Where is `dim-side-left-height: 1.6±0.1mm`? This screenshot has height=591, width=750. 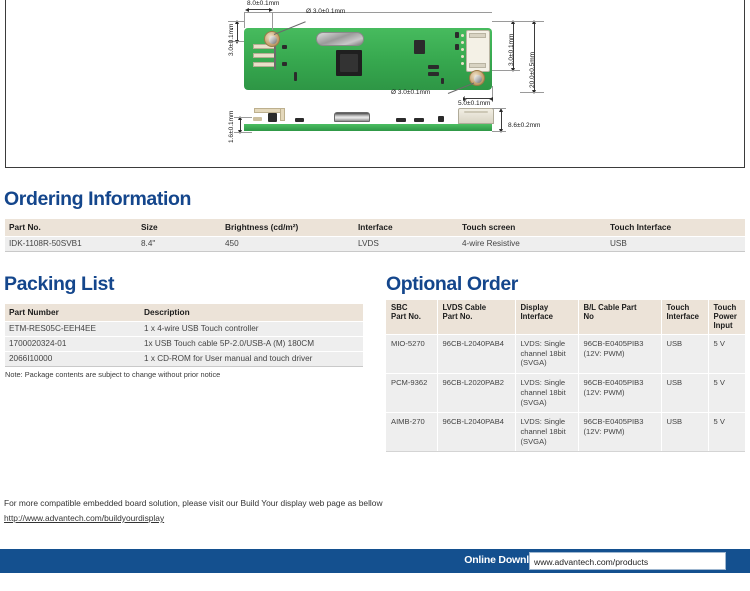
dim-side-left-height: 1.6±0.1mm is located at coordinates (231, 126).